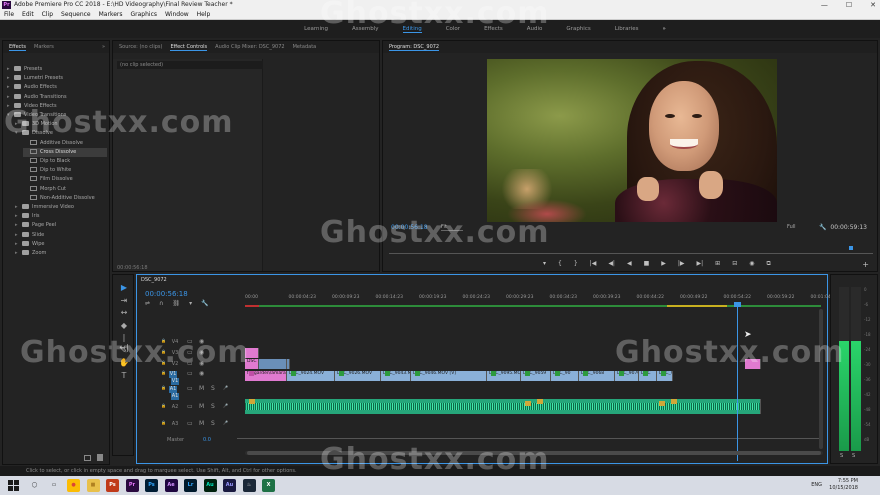 This screenshot has width=880, height=495. What do you see at coordinates (249, 485) in the screenshot?
I see `steam-icon: ♨` at bounding box center [249, 485].